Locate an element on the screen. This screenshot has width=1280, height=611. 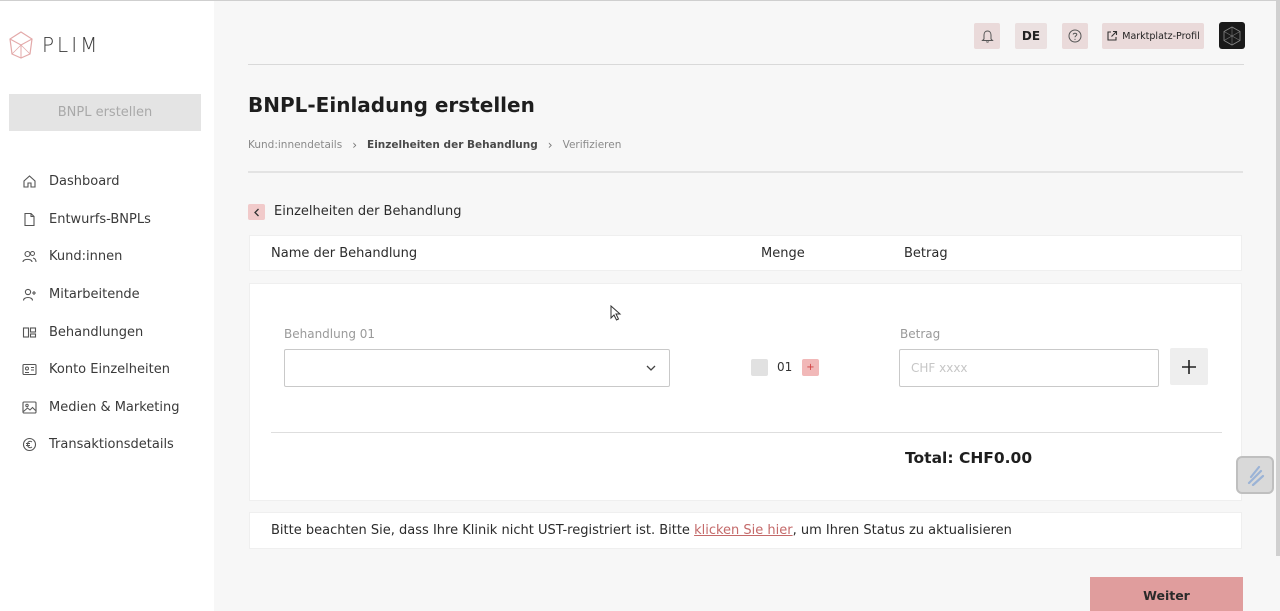
notifications-button is located at coordinates (987, 36).